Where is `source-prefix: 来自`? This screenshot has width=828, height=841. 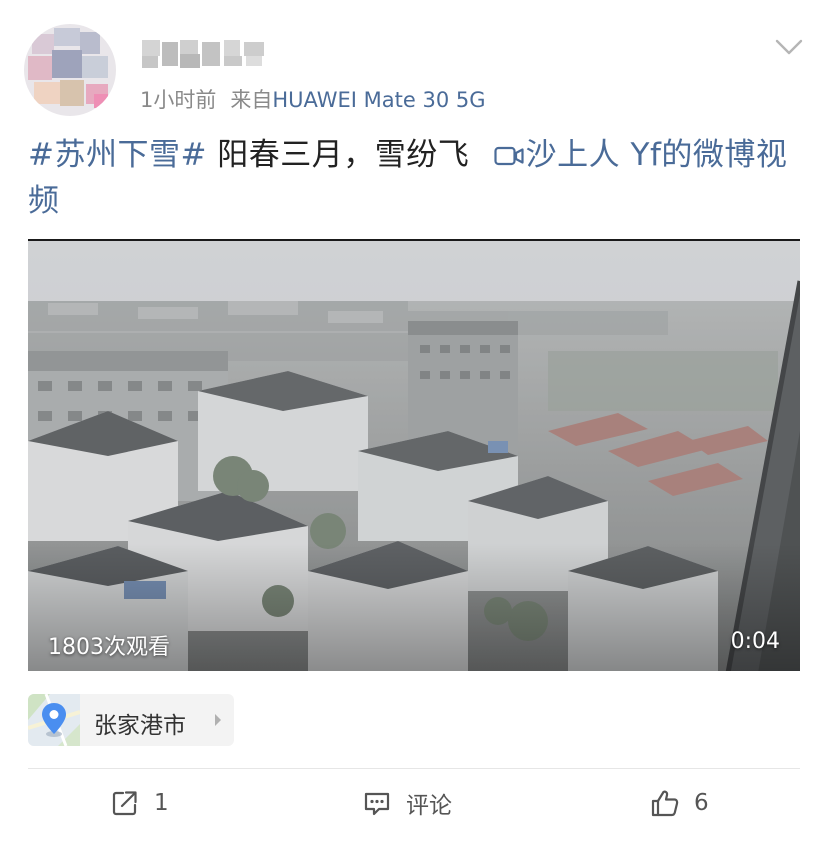
source-prefix: 来自 is located at coordinates (251, 100).